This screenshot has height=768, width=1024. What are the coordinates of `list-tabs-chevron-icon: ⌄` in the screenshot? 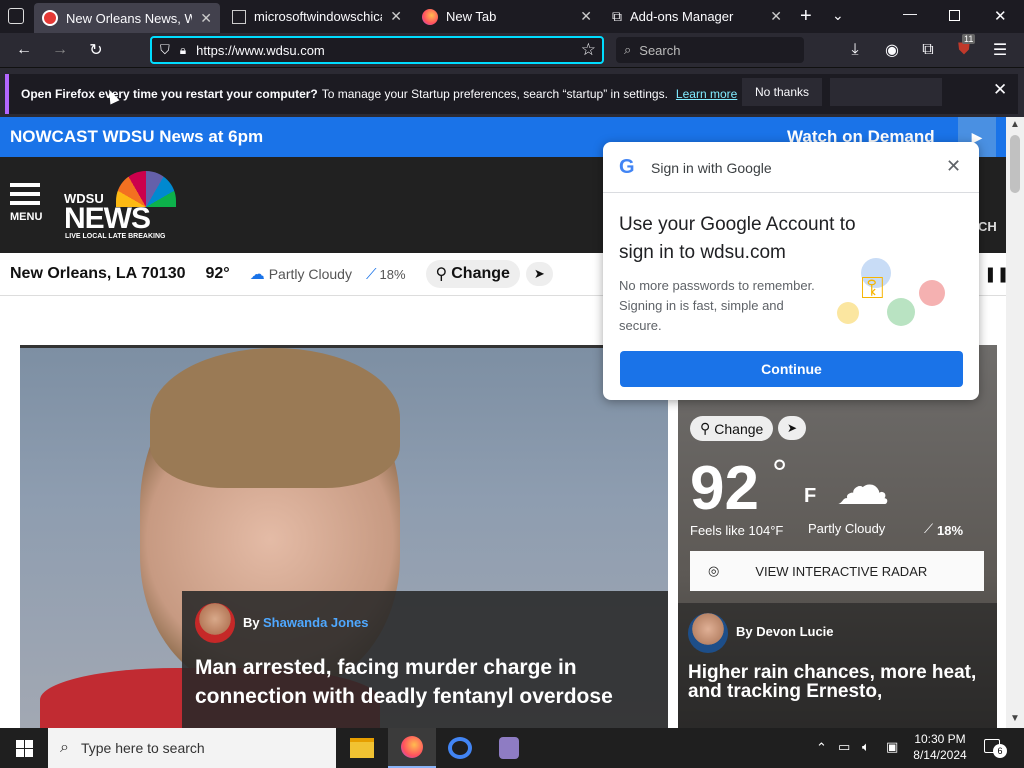 It's located at (838, 15).